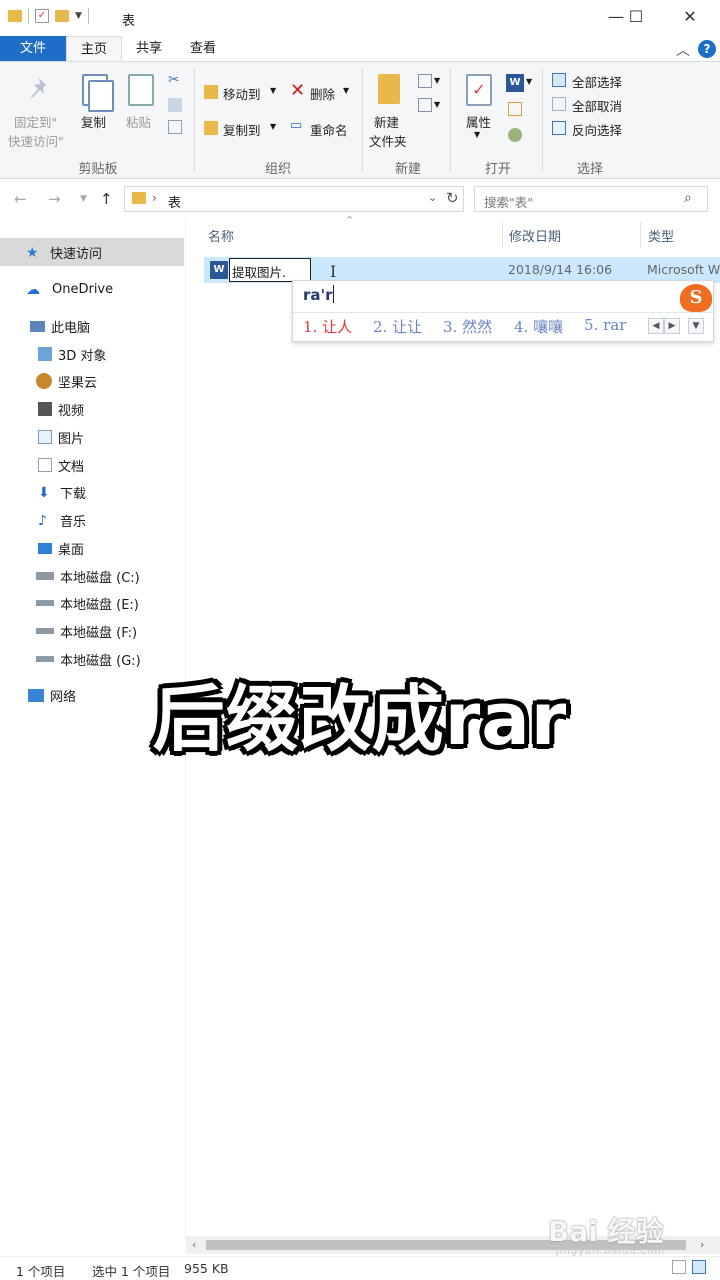 The height and width of the screenshot is (1280, 720). Describe the element at coordinates (100, 578) in the screenshot. I see `sidebar-item-label: 本地磁盘 (C:)` at that location.